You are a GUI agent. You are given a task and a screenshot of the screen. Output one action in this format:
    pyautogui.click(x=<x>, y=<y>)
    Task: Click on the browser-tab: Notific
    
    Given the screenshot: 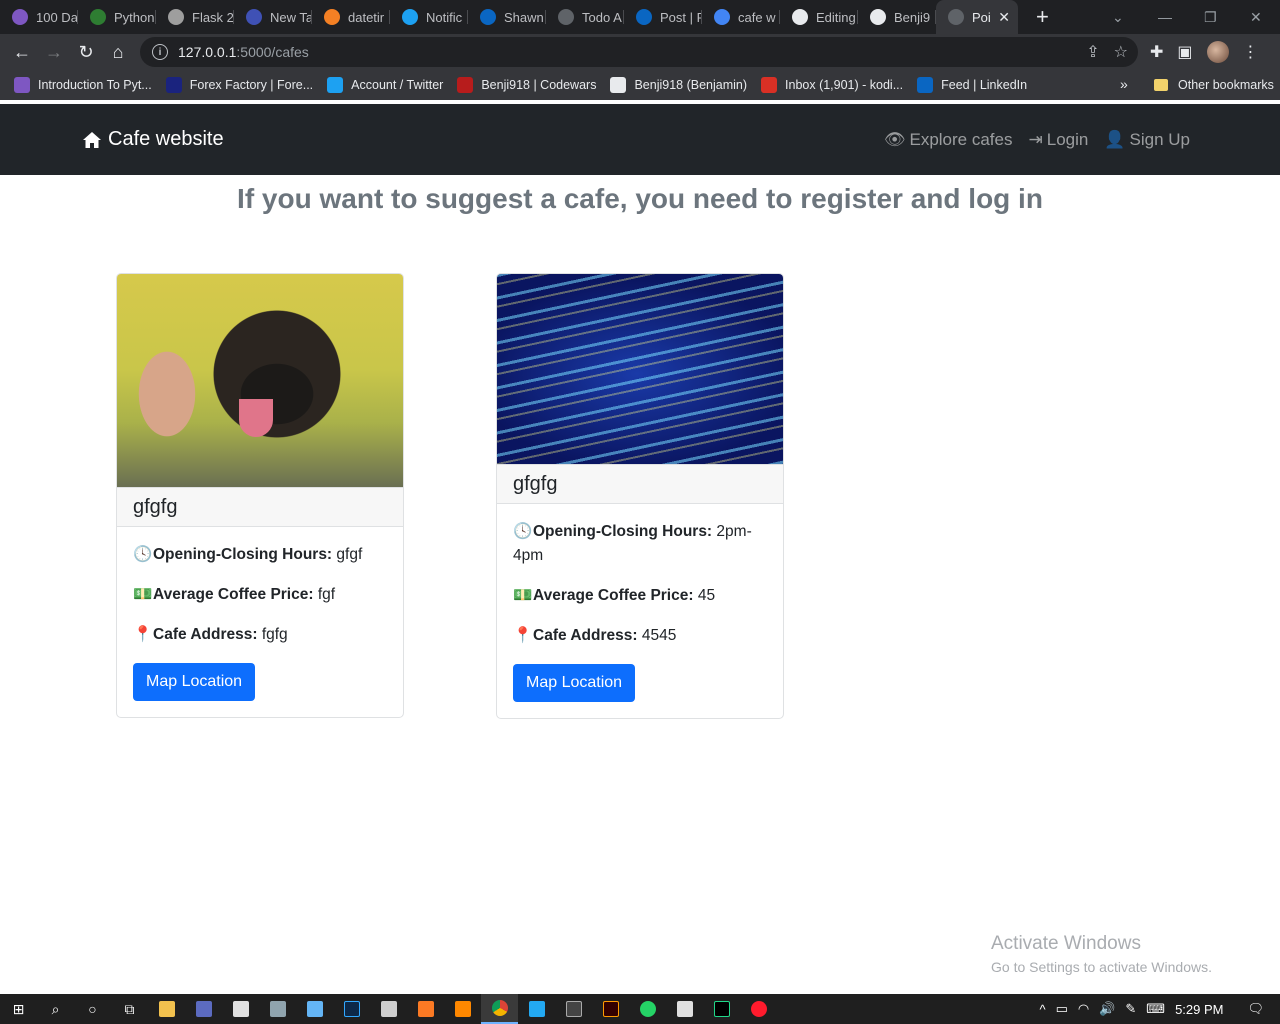 What is the action you would take?
    pyautogui.click(x=429, y=17)
    